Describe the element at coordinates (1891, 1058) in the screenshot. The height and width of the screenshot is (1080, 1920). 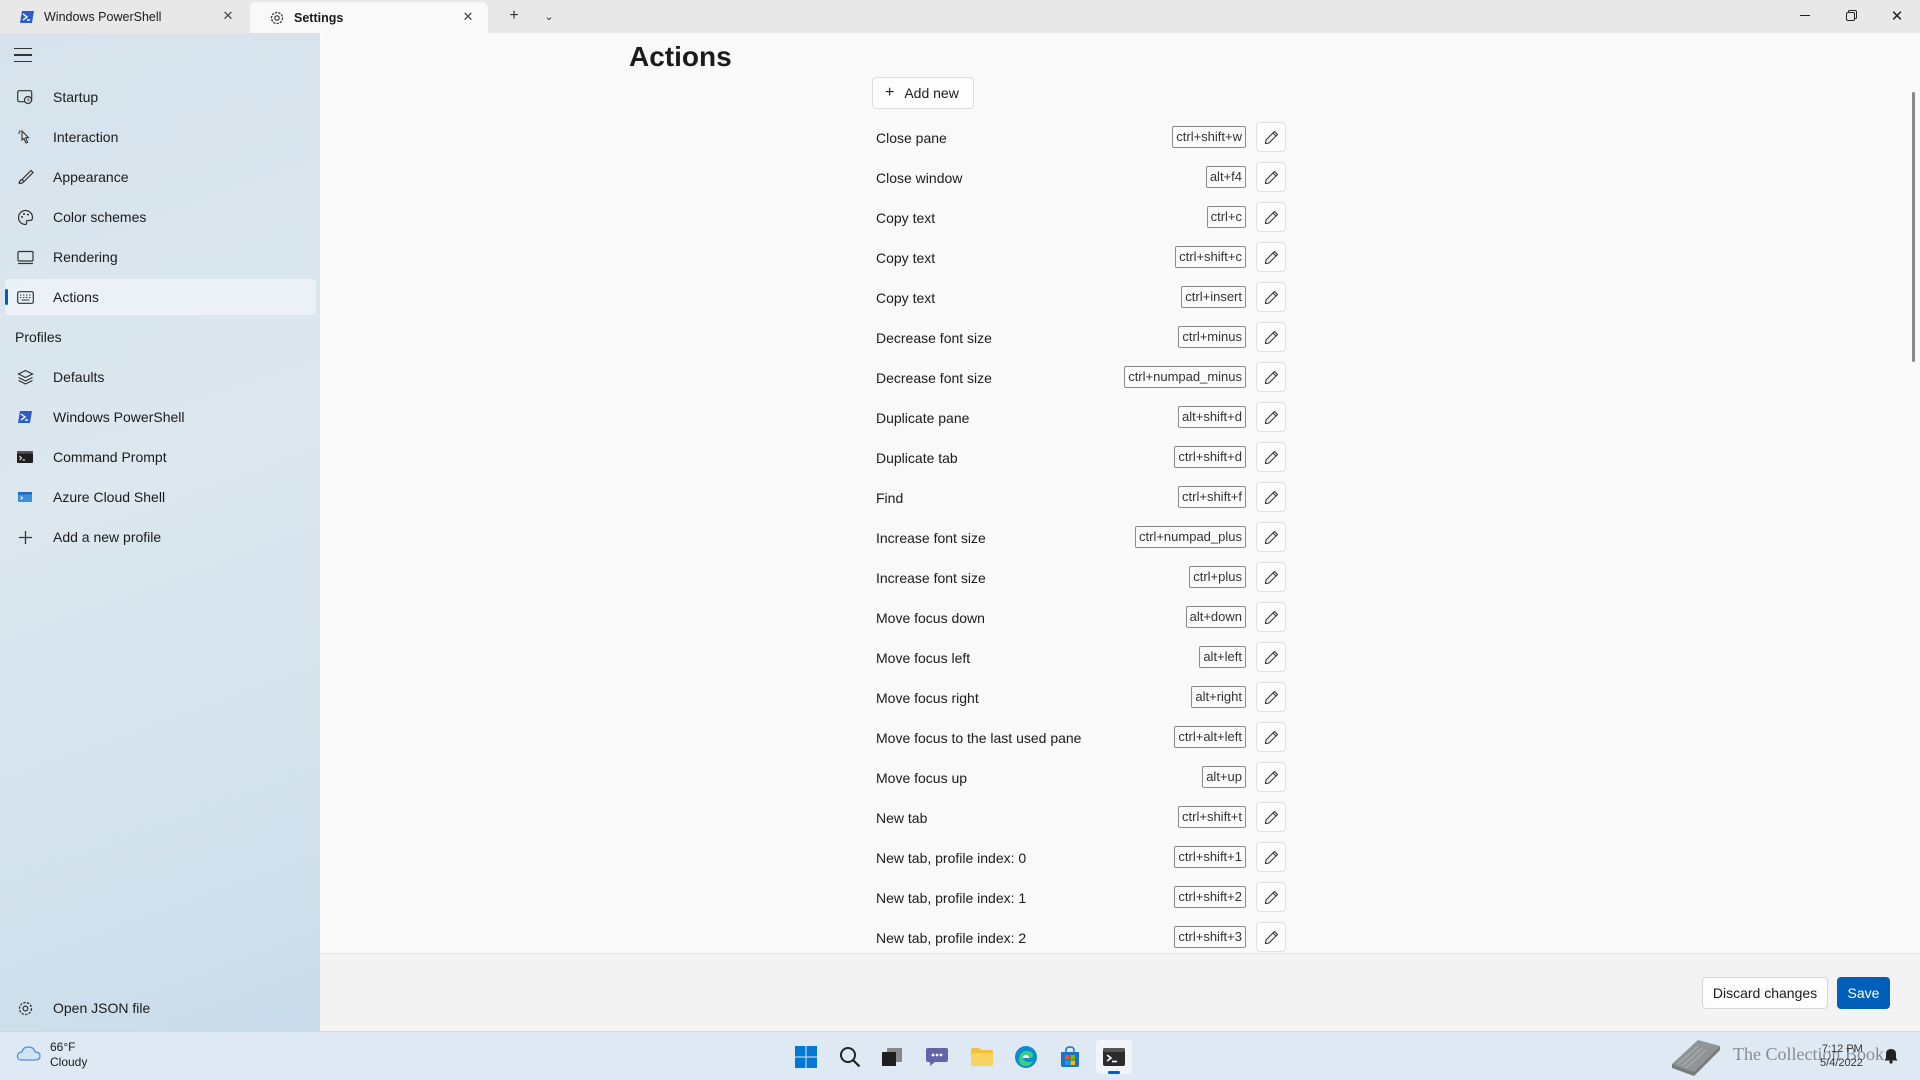
I see `notification-icon` at that location.